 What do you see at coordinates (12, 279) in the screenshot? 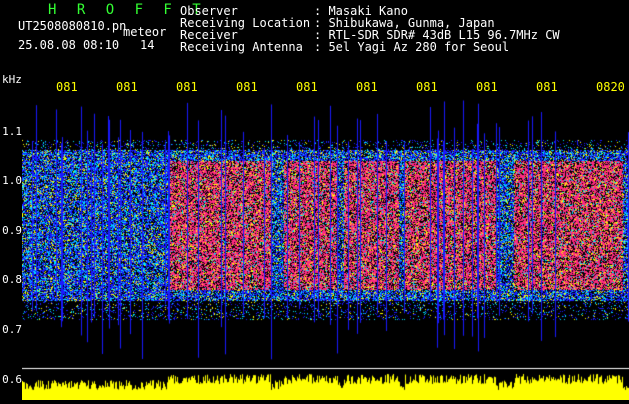
I see `y-tick-label: 0.8` at bounding box center [12, 279].